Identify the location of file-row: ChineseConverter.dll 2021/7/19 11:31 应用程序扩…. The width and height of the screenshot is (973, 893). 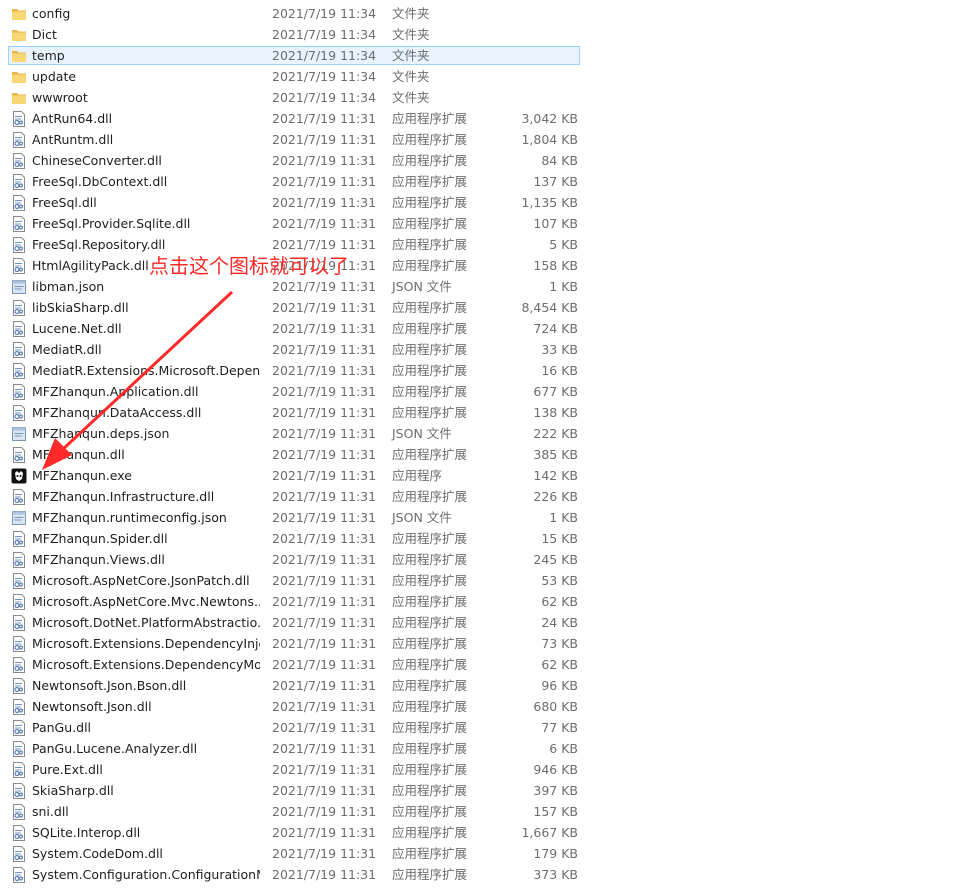
(486, 160).